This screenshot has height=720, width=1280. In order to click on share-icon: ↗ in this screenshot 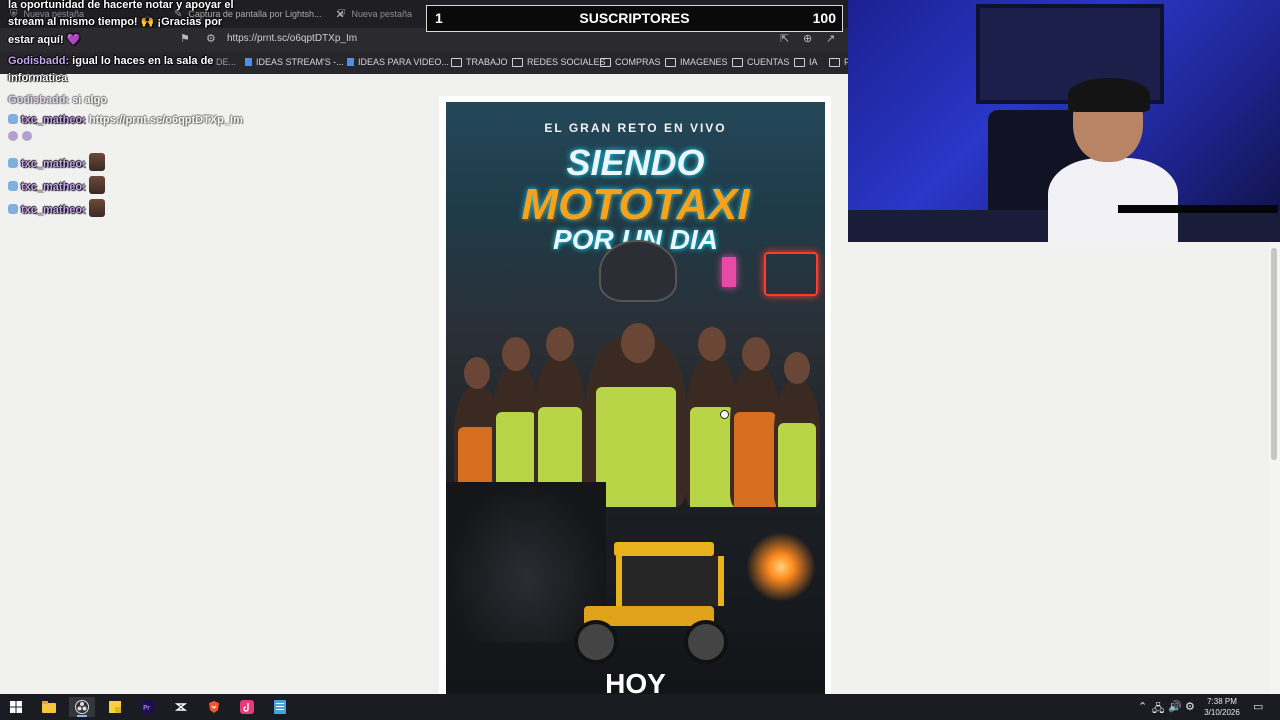, I will do `click(830, 38)`.